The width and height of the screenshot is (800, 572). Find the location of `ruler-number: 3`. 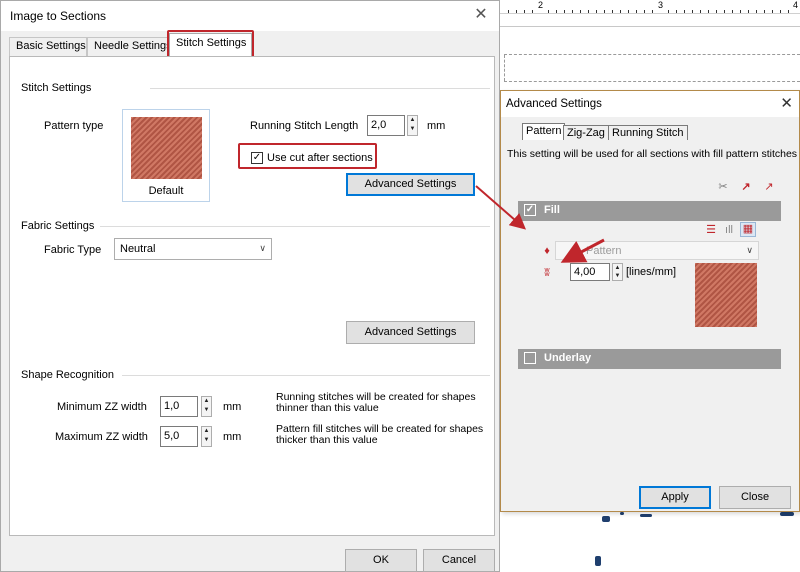

ruler-number: 3 is located at coordinates (661, 5).